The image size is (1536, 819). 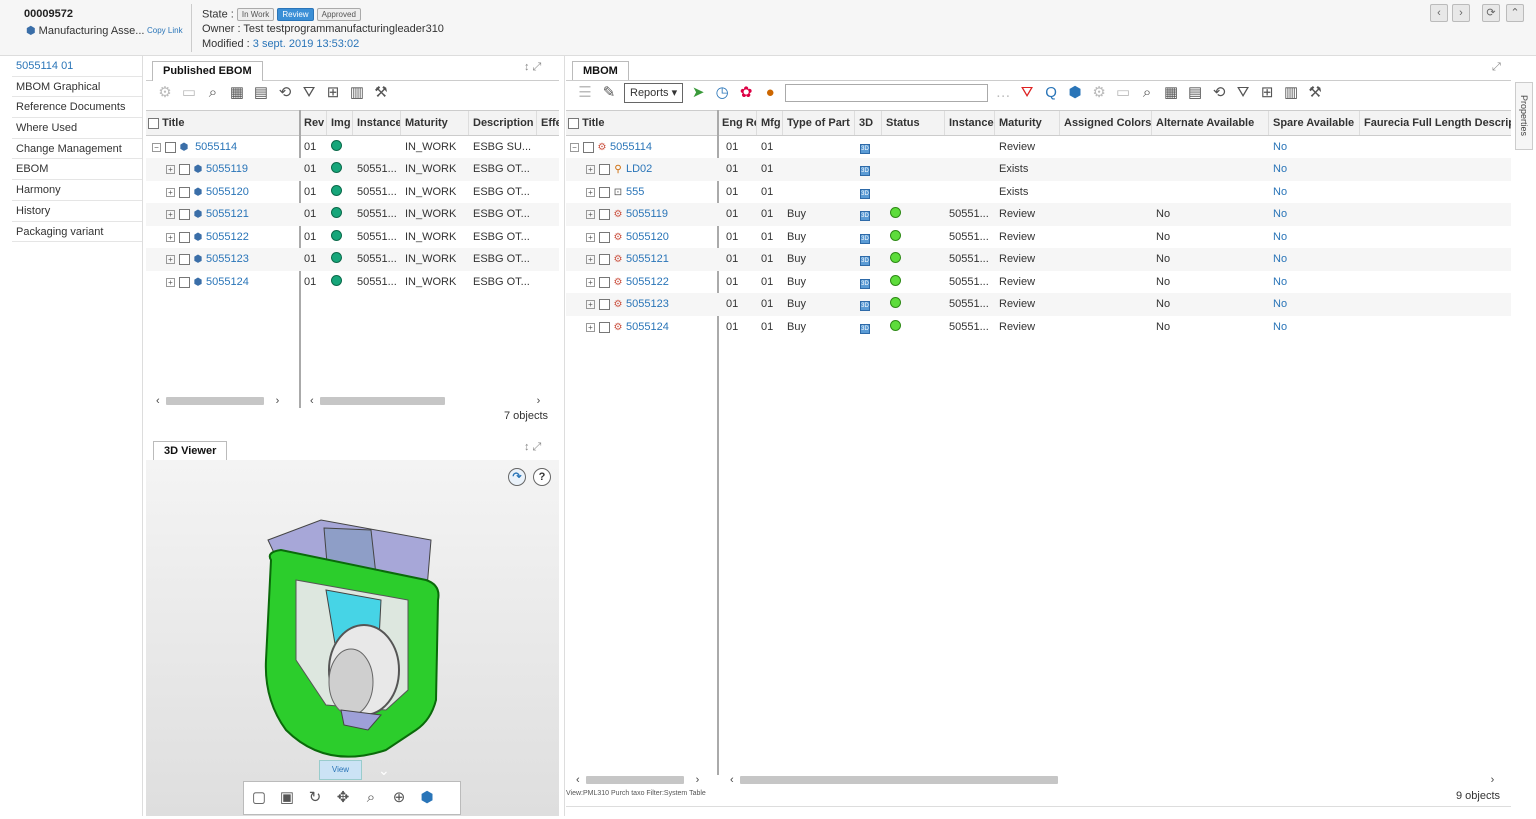 What do you see at coordinates (1099, 93) in the screenshot?
I see `structure-icon: ⚙` at bounding box center [1099, 93].